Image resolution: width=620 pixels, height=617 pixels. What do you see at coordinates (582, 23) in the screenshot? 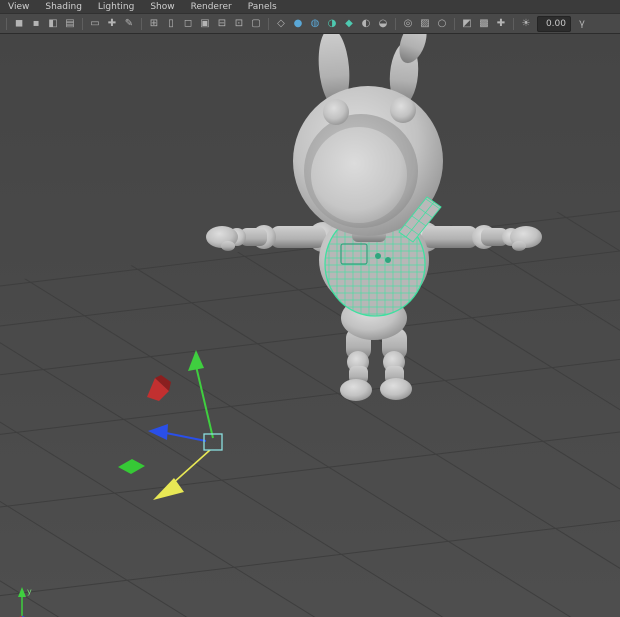
I see `gamma-icon: γ` at bounding box center [582, 23].